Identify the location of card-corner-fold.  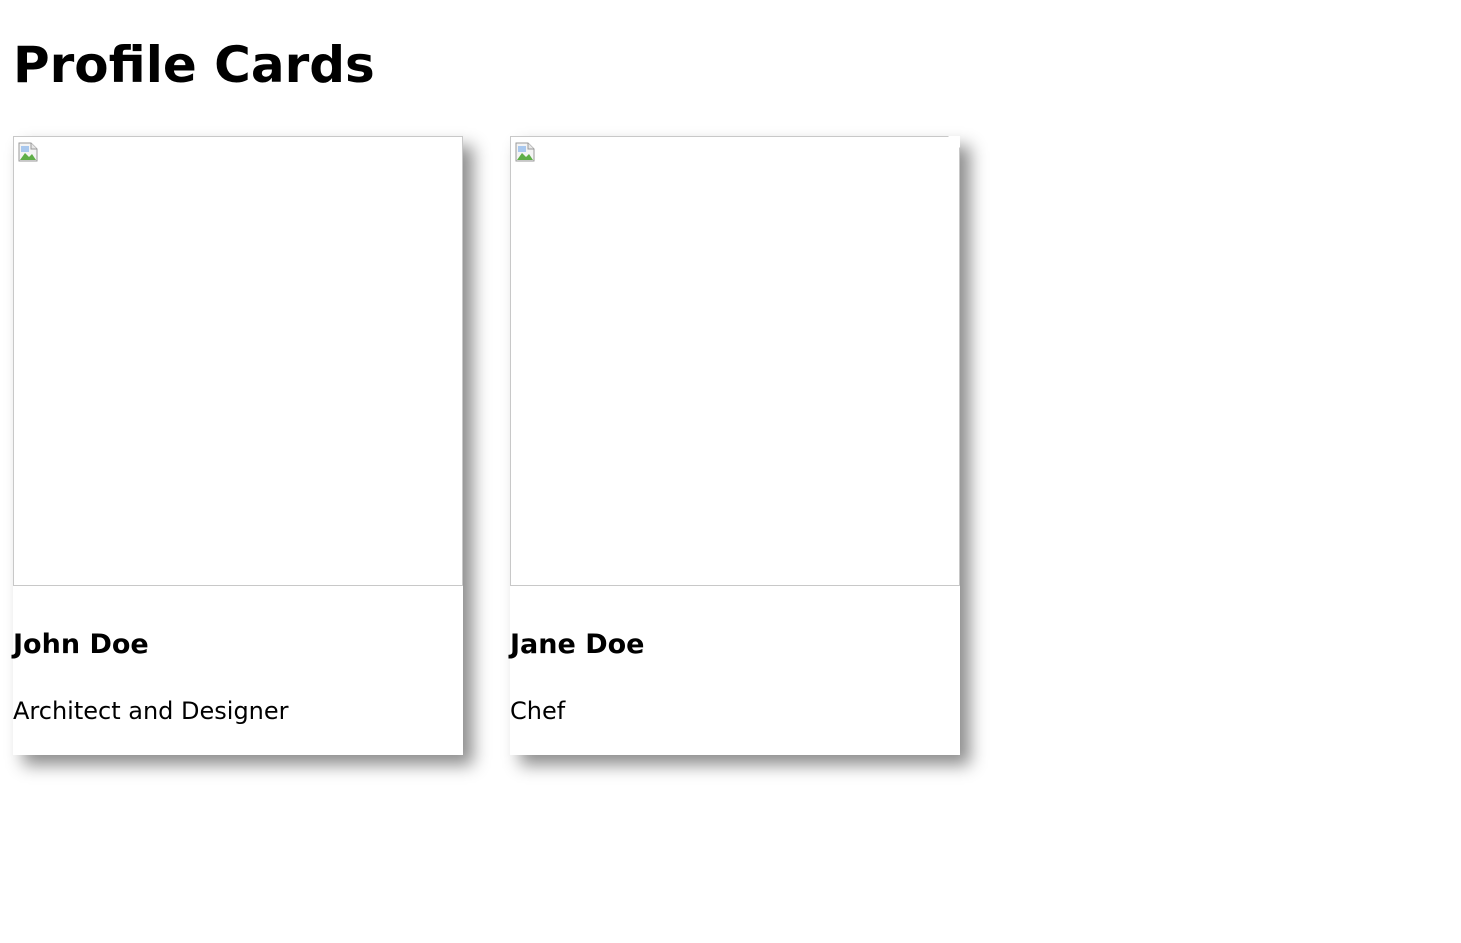
(954, 142).